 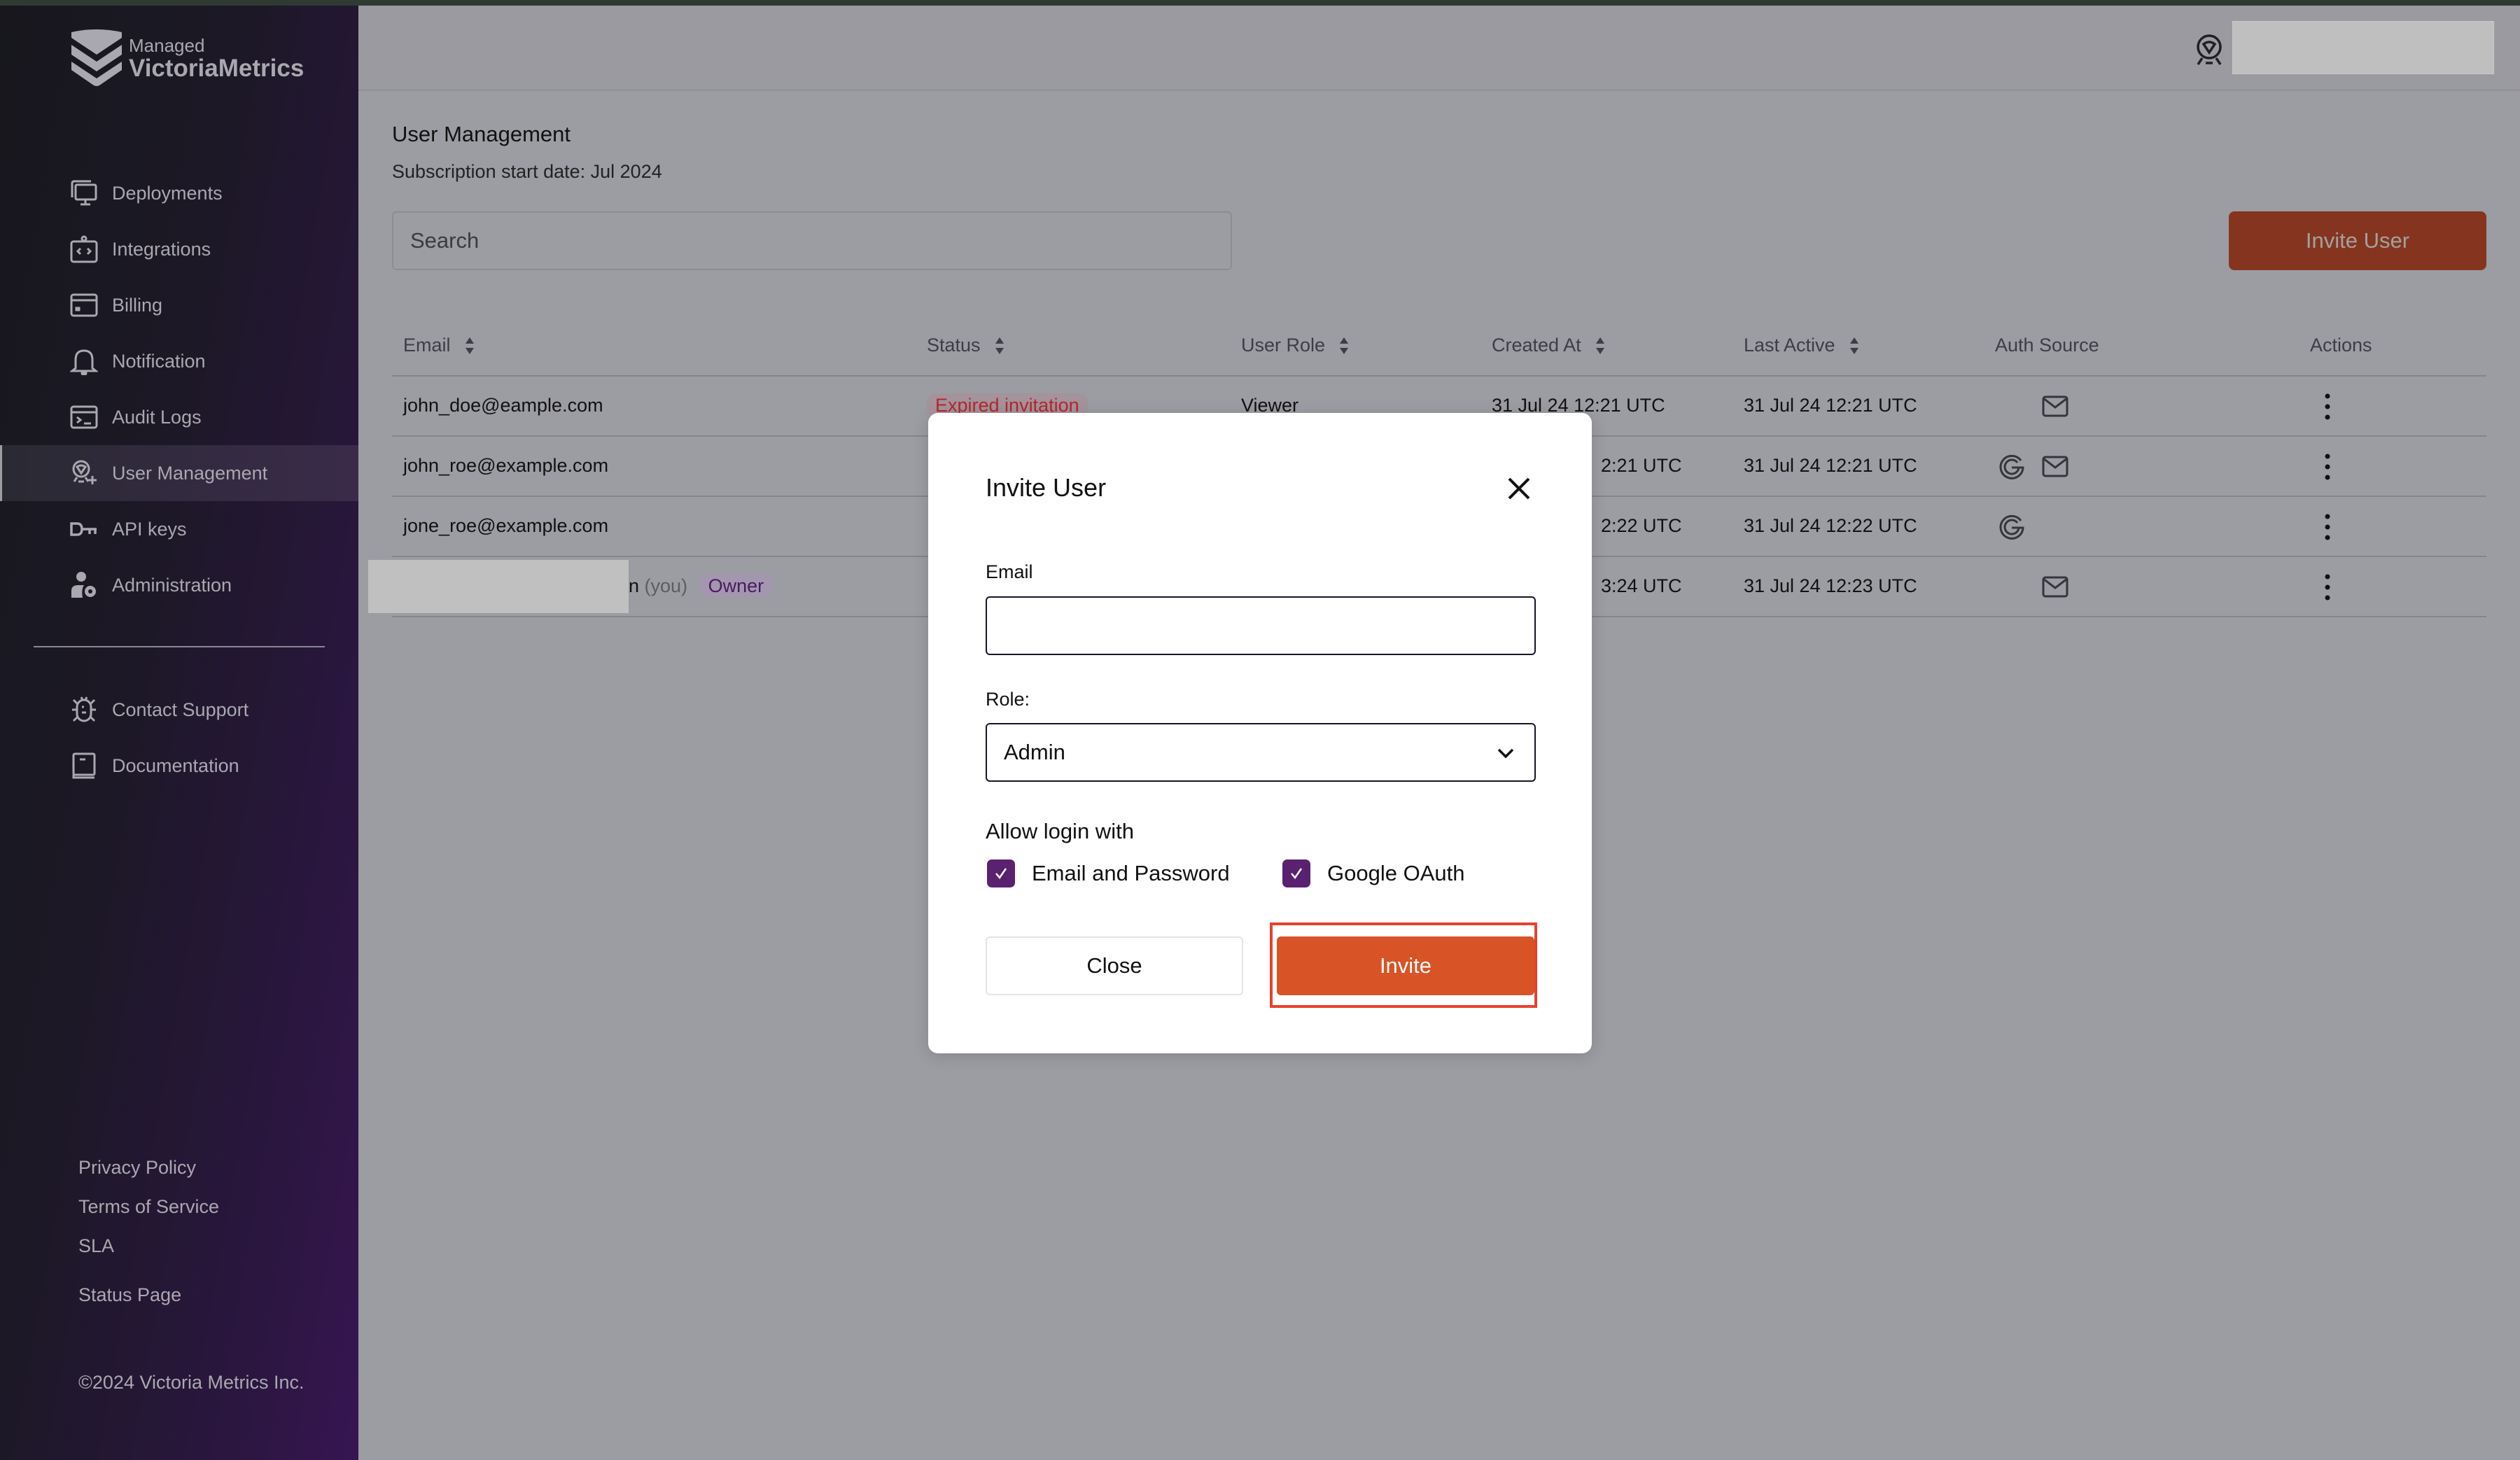 I want to click on sidebar-item-audit-logs: Audit Logs, so click(x=179, y=417).